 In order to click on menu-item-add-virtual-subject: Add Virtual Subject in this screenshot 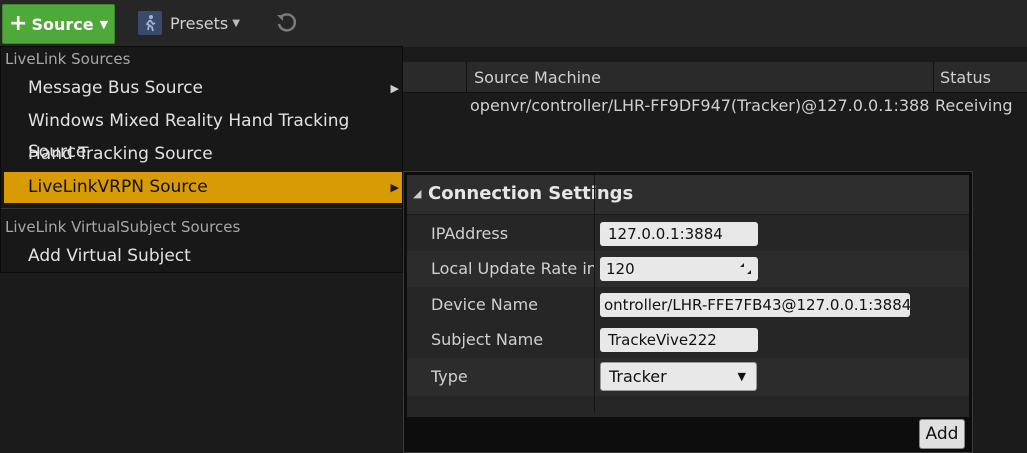, I will do `click(201, 256)`.